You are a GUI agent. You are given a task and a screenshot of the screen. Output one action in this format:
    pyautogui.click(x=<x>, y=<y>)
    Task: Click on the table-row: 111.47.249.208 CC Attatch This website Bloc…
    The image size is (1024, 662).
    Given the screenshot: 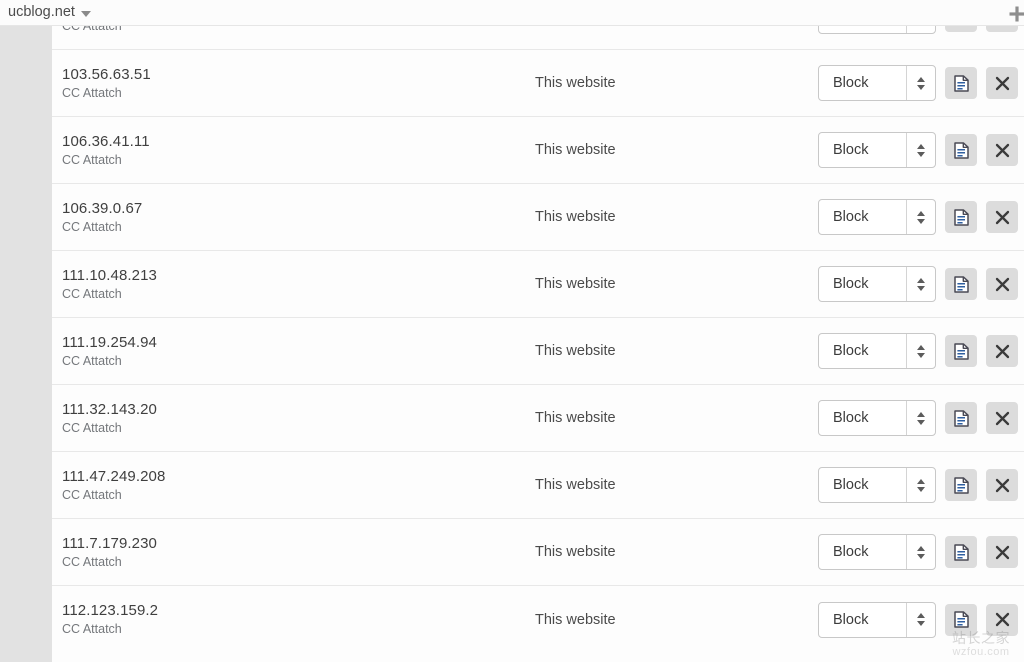 What is the action you would take?
    pyautogui.click(x=538, y=485)
    